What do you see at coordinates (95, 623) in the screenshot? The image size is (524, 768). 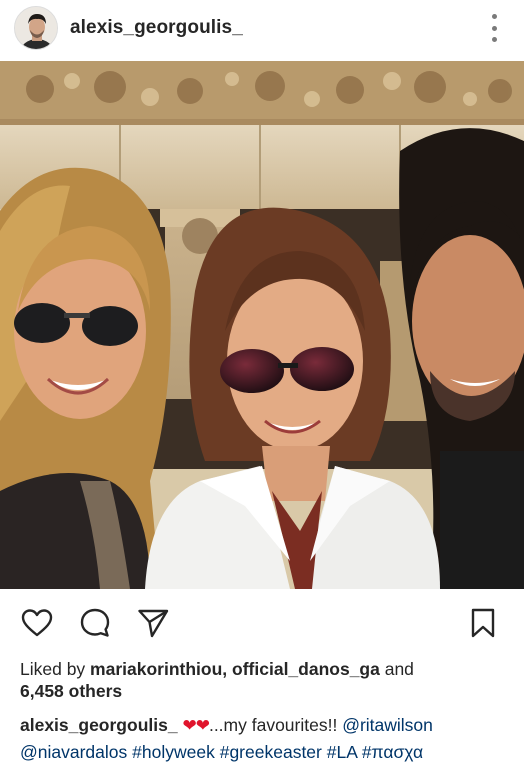 I see `comment-bubble-icon` at bounding box center [95, 623].